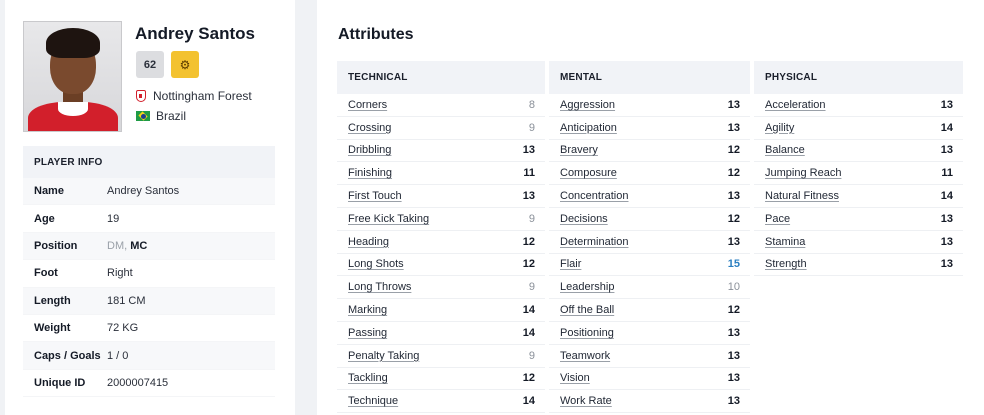 The width and height of the screenshot is (984, 415). Describe the element at coordinates (44, 218) in the screenshot. I see `info-label: Age` at that location.